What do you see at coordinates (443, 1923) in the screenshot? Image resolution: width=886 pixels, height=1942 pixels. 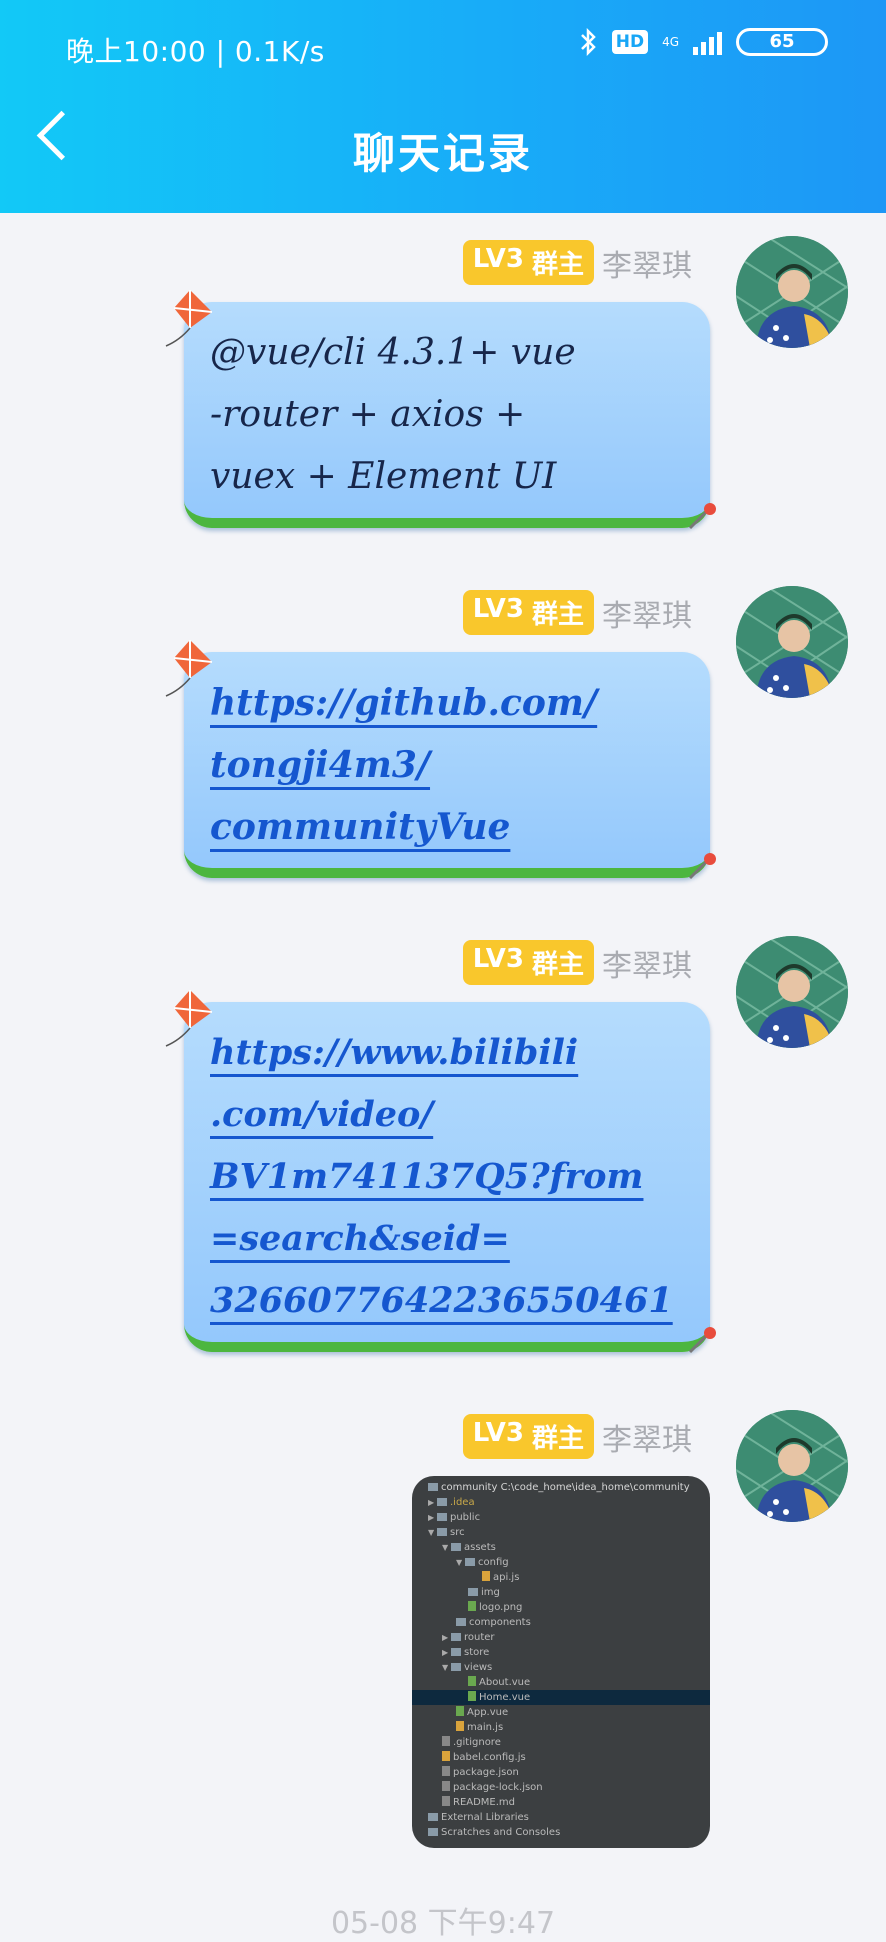 I see `message-timestamp: 05-08 下午9:47` at bounding box center [443, 1923].